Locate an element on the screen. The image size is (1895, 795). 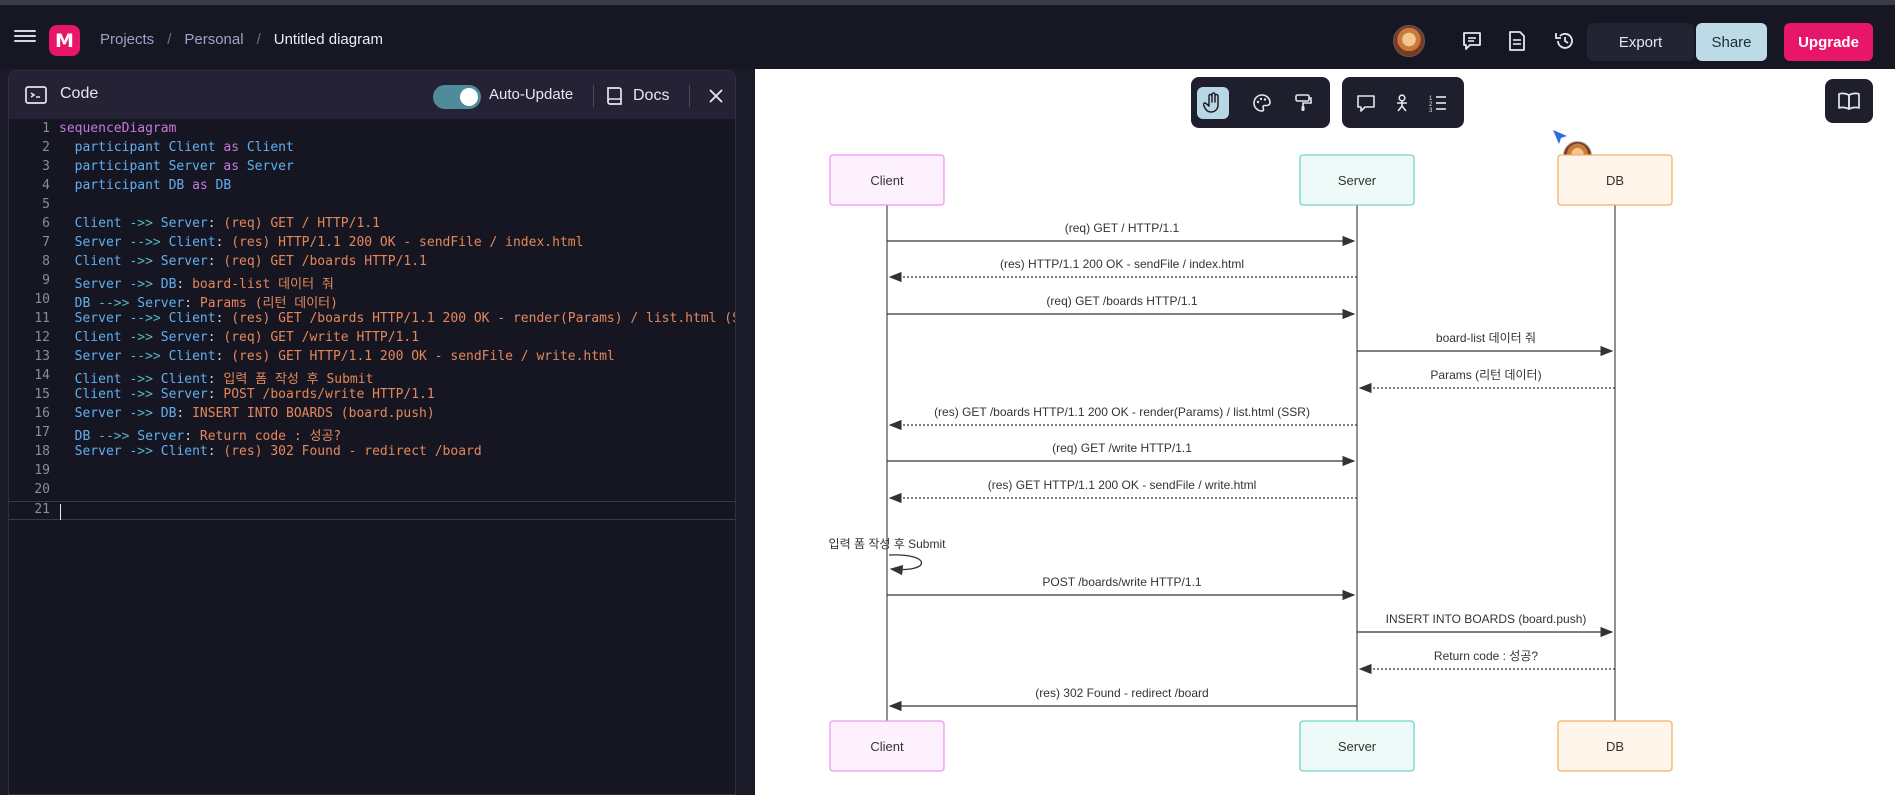
close-icon is located at coordinates (716, 96).